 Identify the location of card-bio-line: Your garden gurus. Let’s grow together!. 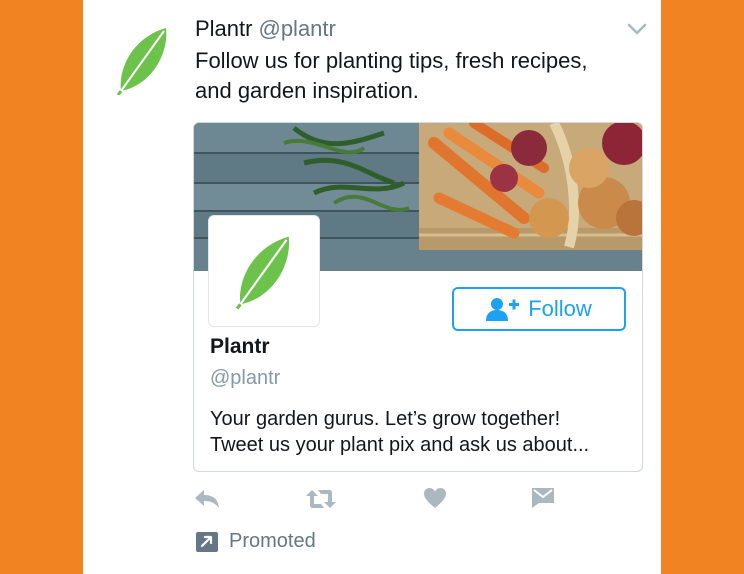
(385, 419).